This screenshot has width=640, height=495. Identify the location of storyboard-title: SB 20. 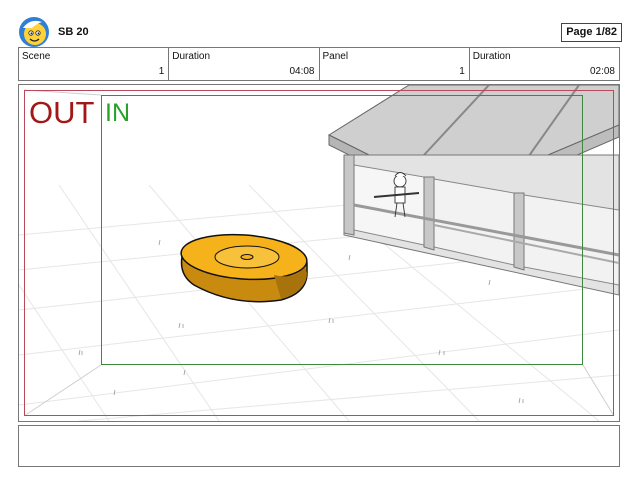
(73, 32).